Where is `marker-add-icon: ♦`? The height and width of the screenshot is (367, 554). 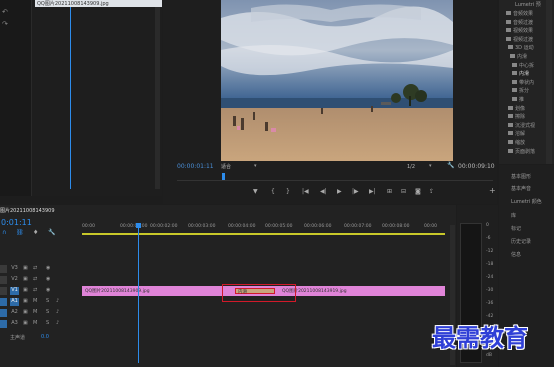
marker-add-icon: ♦ is located at coordinates (35, 232).